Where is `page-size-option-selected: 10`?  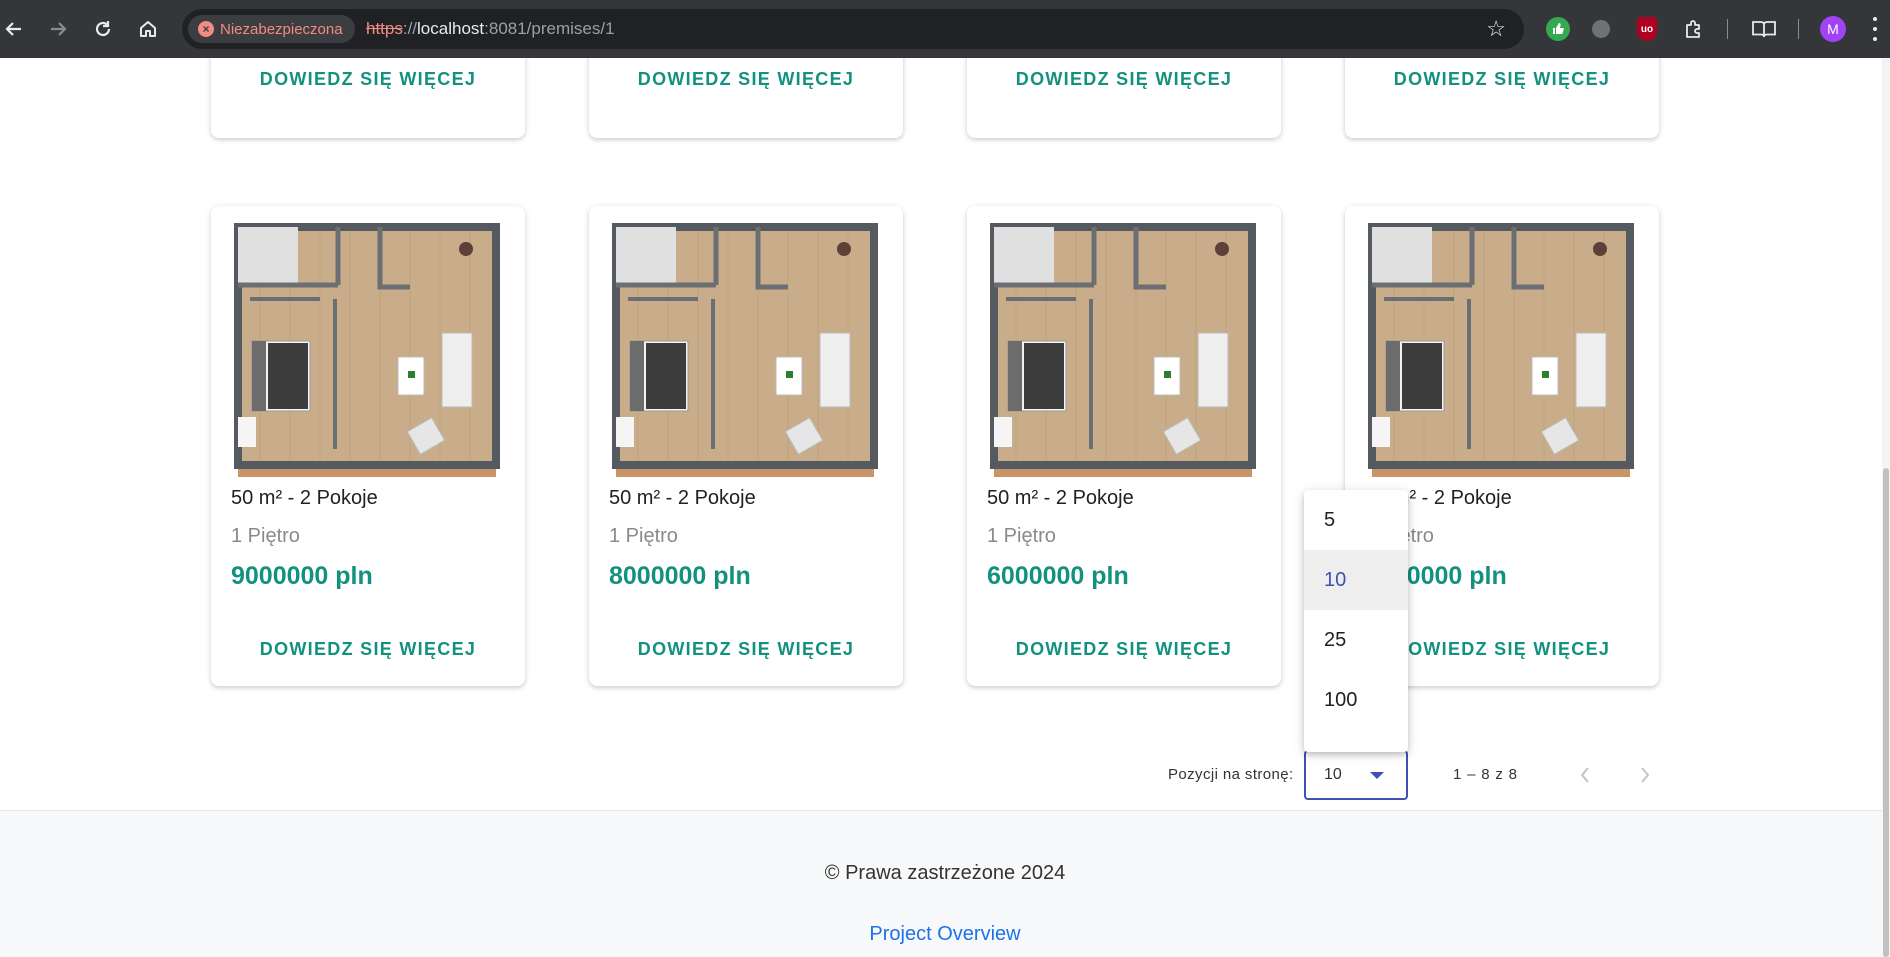
page-size-option-selected: 10 is located at coordinates (1356, 580).